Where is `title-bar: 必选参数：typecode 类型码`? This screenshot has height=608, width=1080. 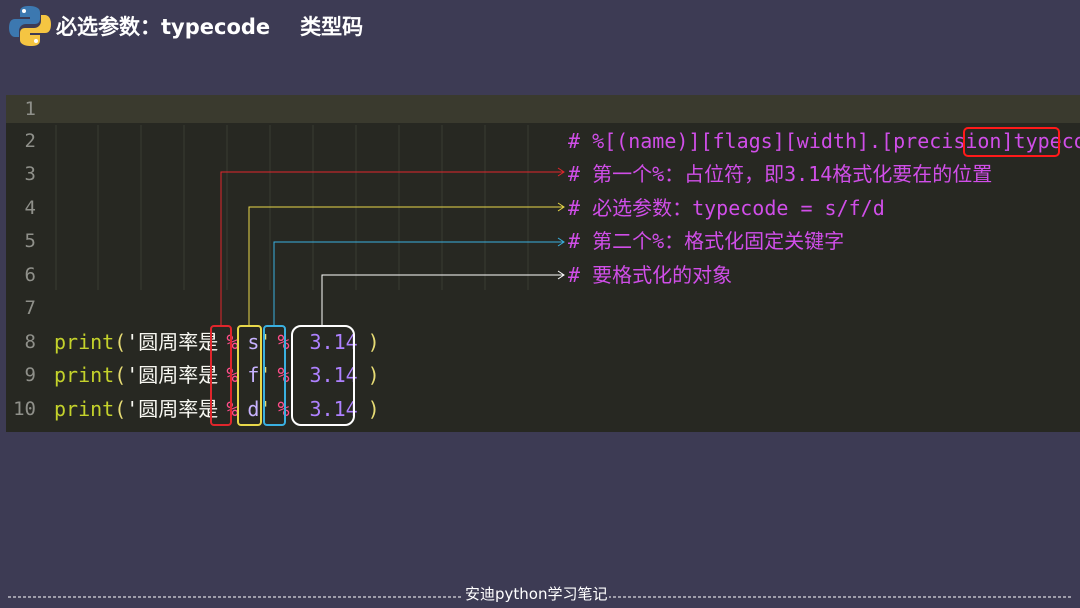 title-bar: 必选参数：typecode 类型码 is located at coordinates (185, 26).